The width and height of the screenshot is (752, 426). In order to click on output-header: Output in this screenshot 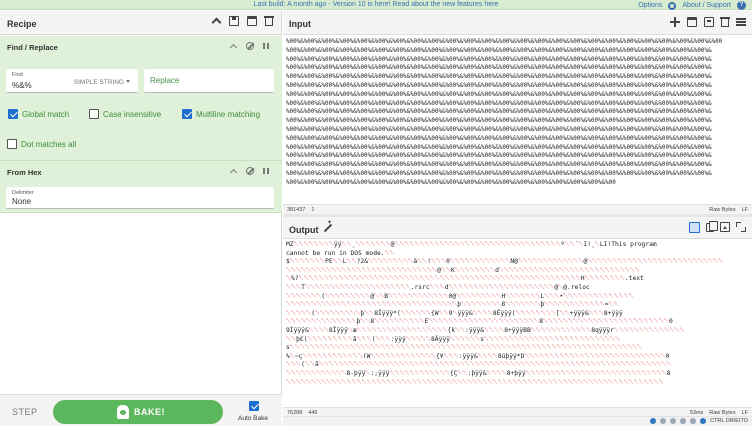, I will do `click(517, 228)`.